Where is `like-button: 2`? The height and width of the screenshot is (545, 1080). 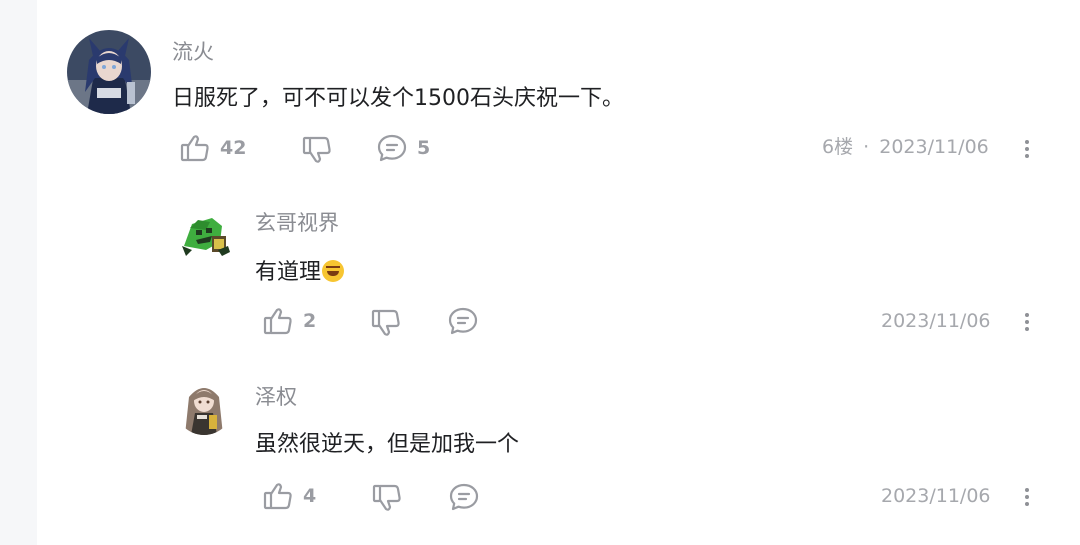 like-button: 2 is located at coordinates (289, 321).